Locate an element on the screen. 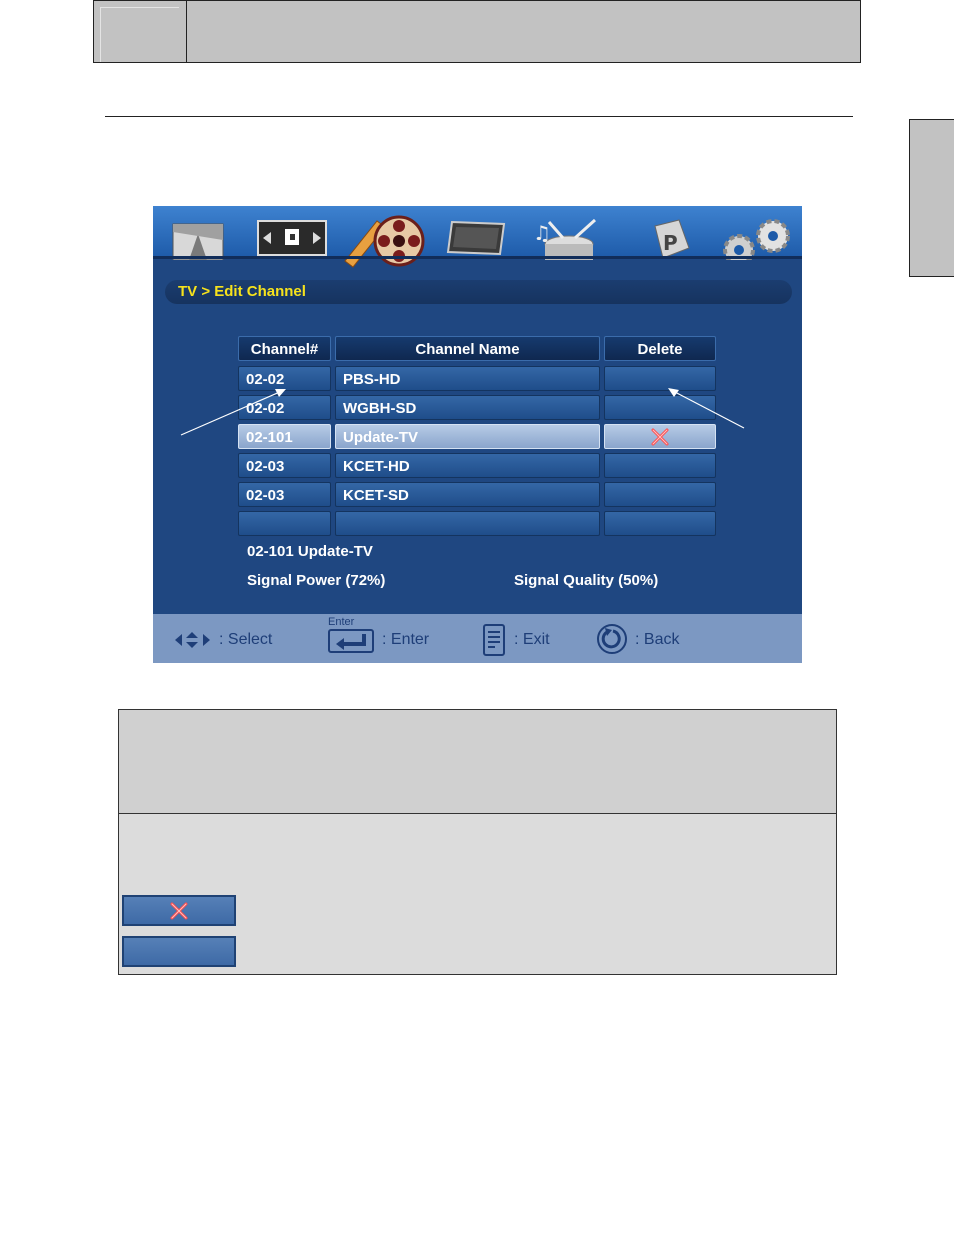  menu-key-icon is located at coordinates (494, 640).